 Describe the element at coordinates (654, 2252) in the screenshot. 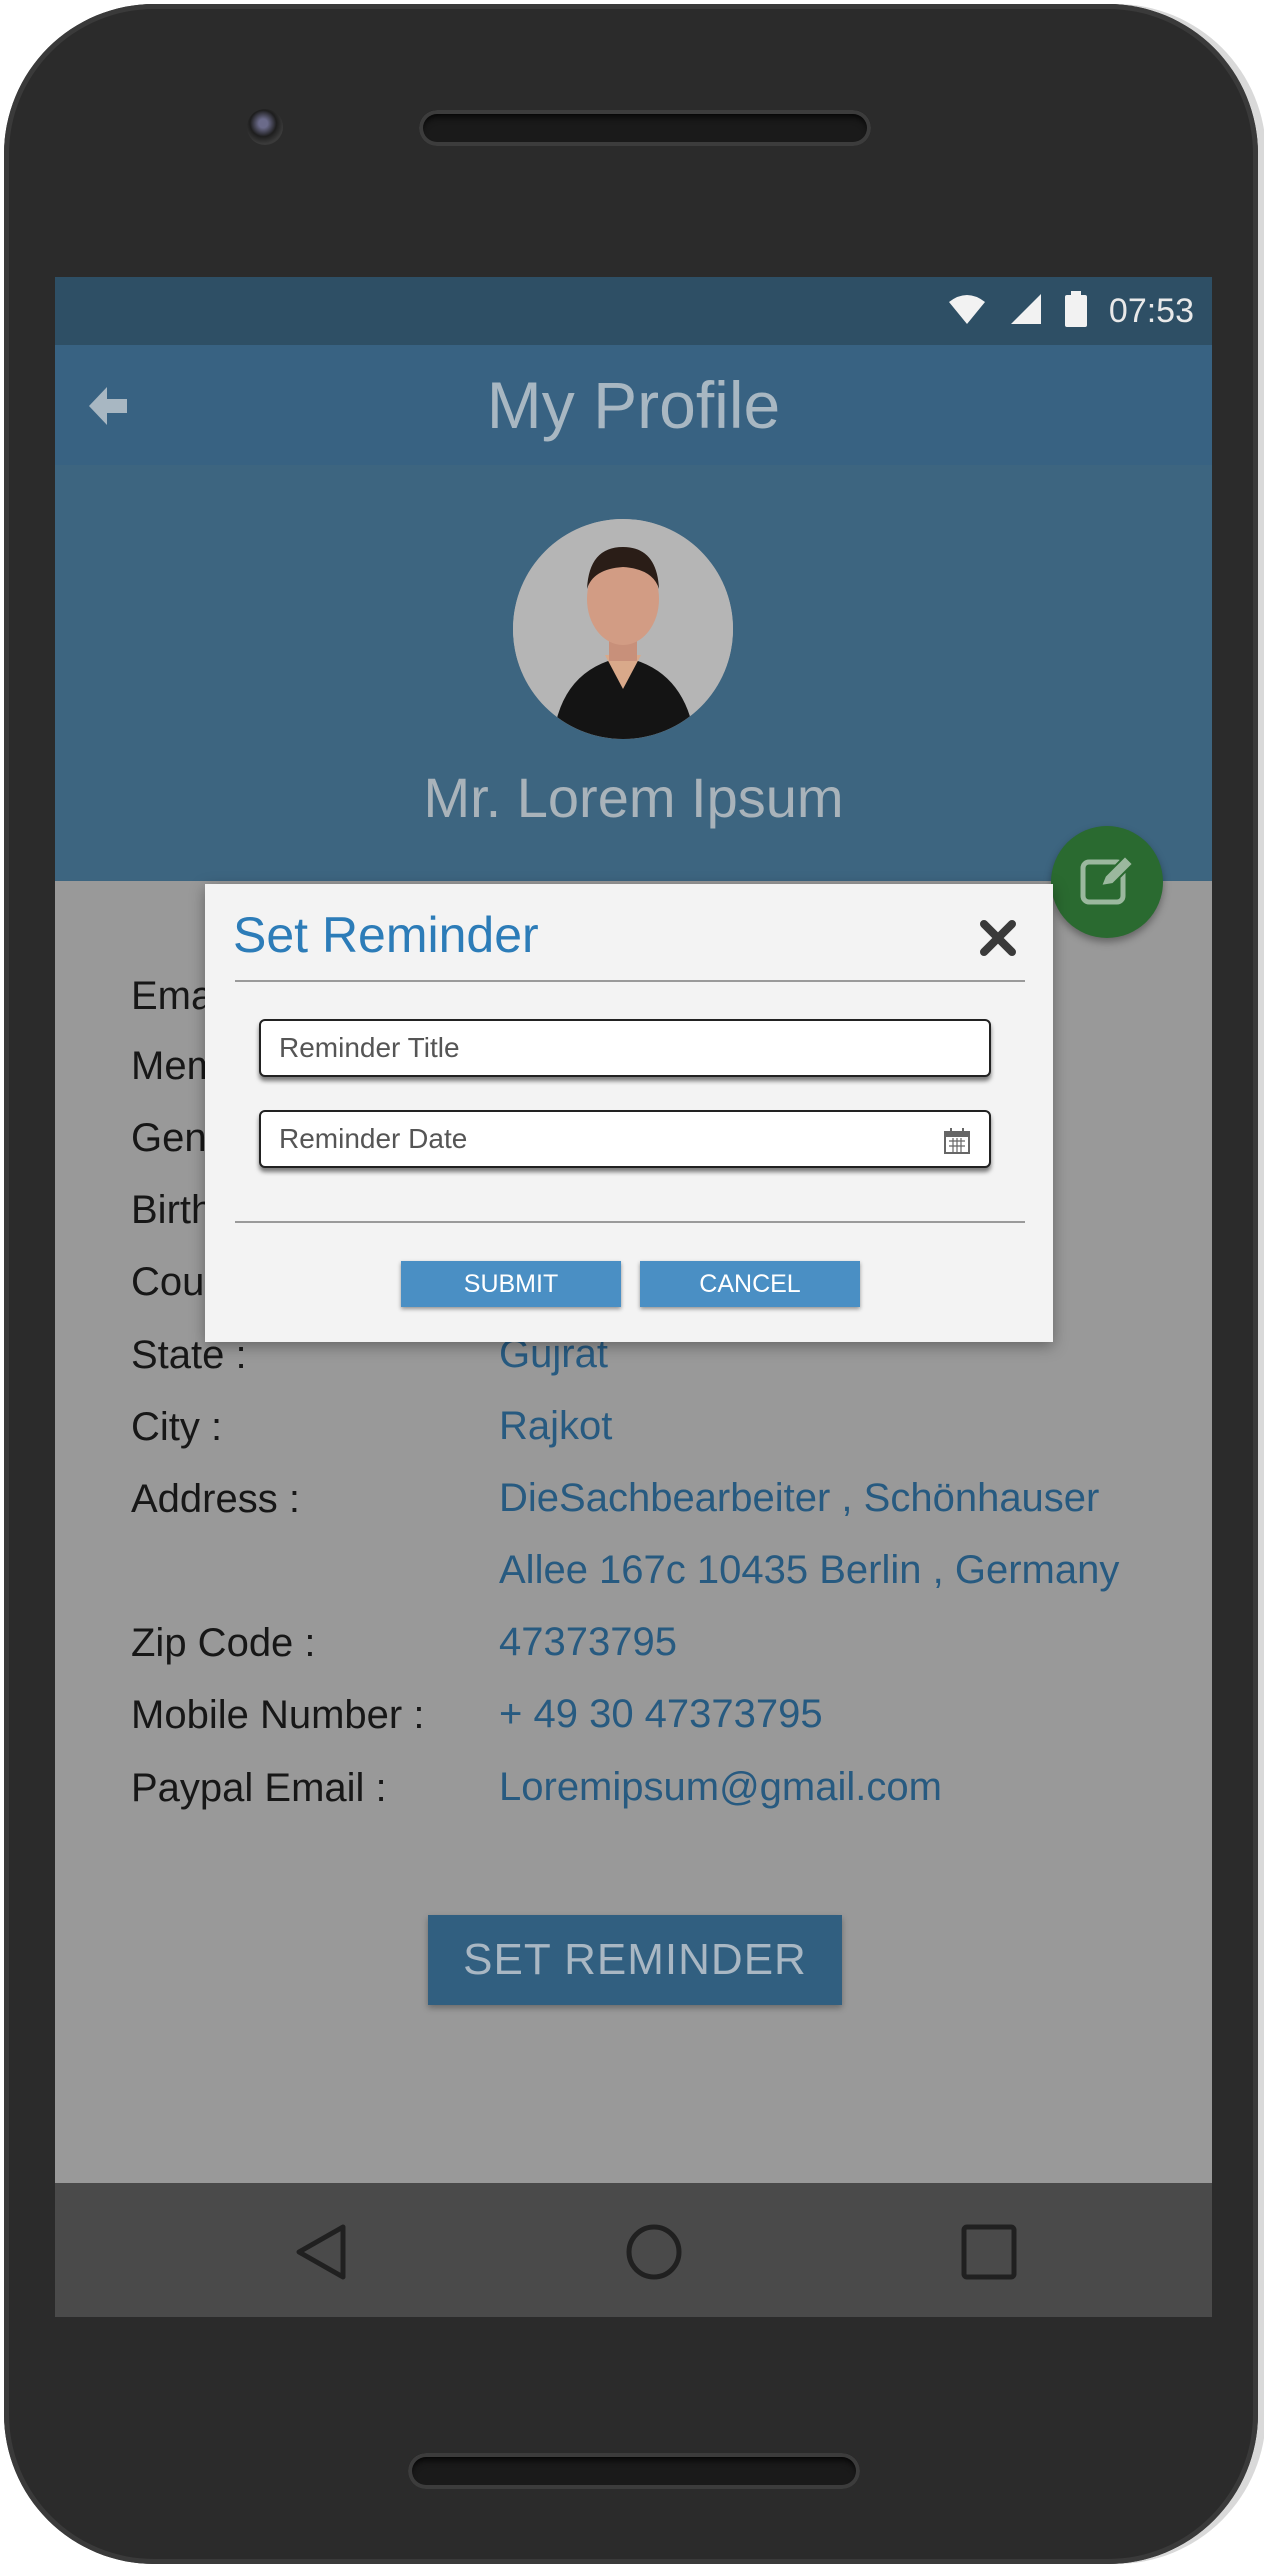

I see `nav-home-icon` at that location.